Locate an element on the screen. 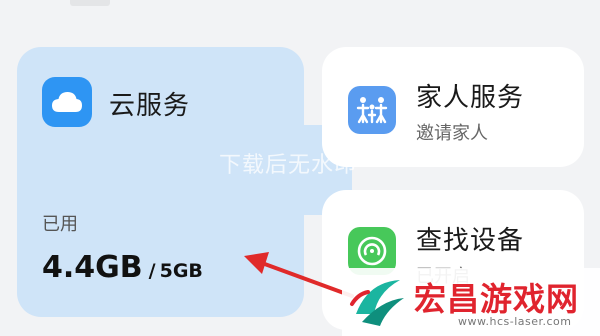 Image resolution: width=600 pixels, height=336 pixels. site-logo-watermark: 宏昌游戏网 www.hcs-laser.com is located at coordinates (471, 302).